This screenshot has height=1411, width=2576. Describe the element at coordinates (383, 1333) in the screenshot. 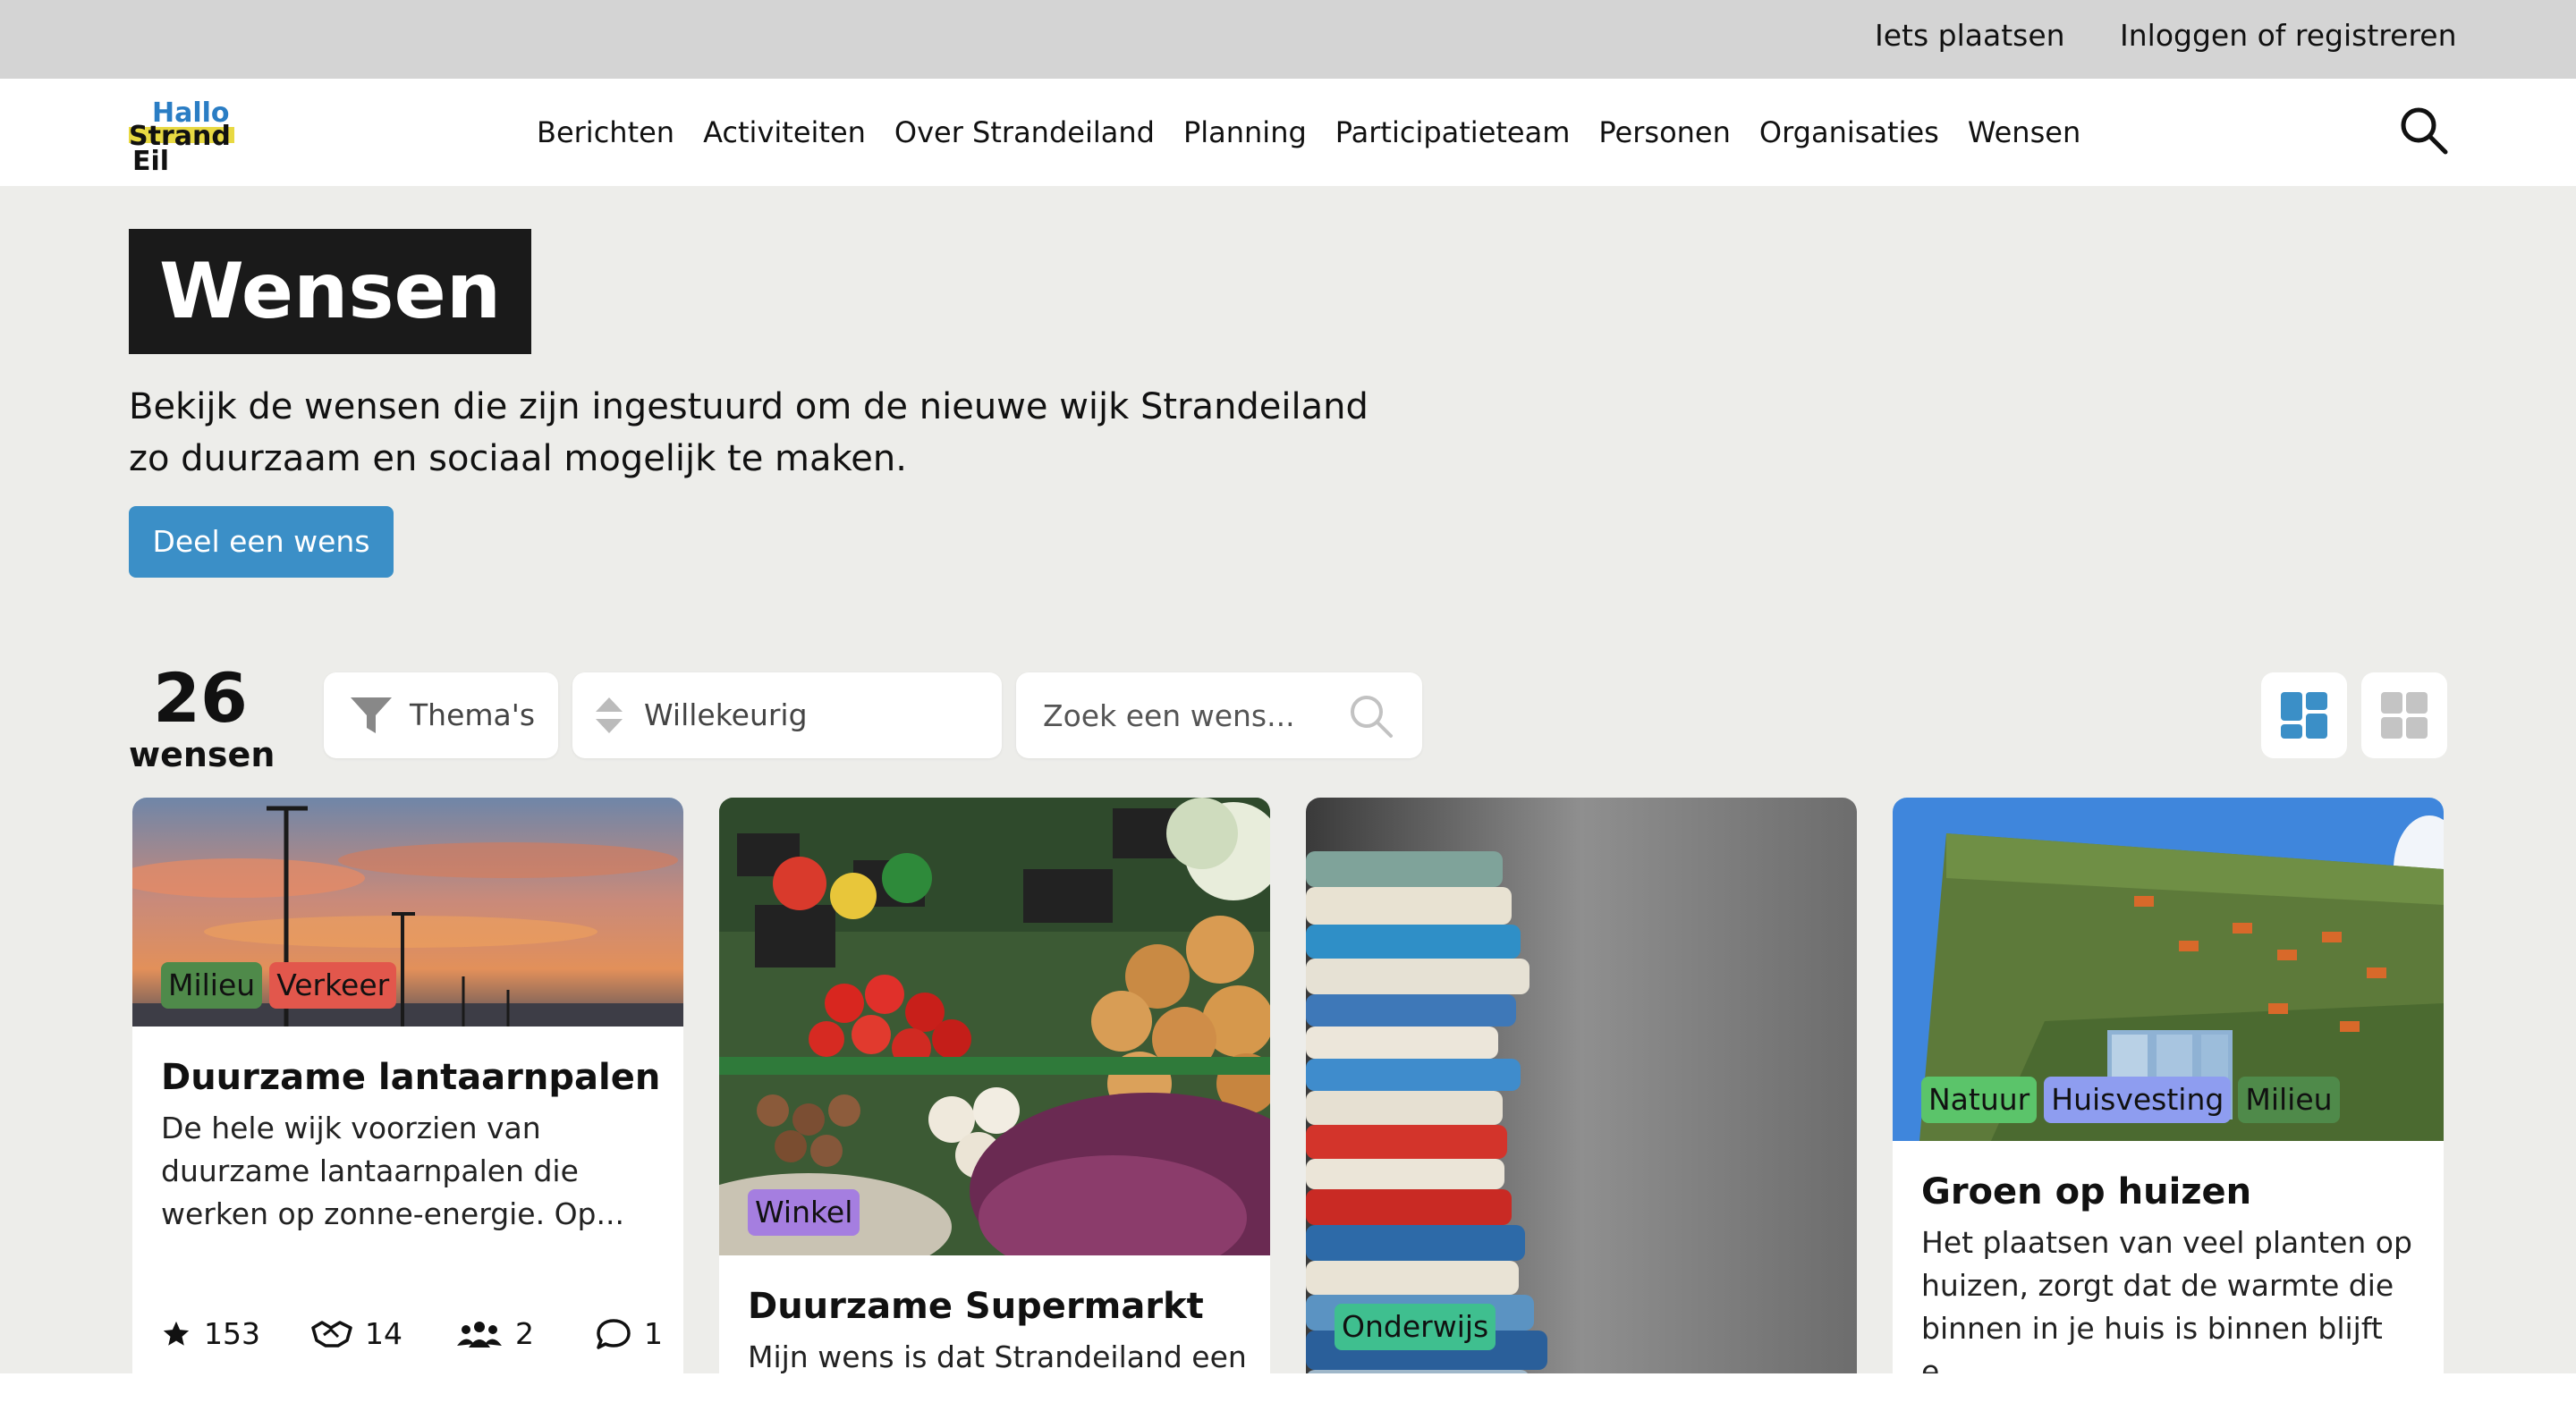

I see `stat-support-value: 14` at that location.